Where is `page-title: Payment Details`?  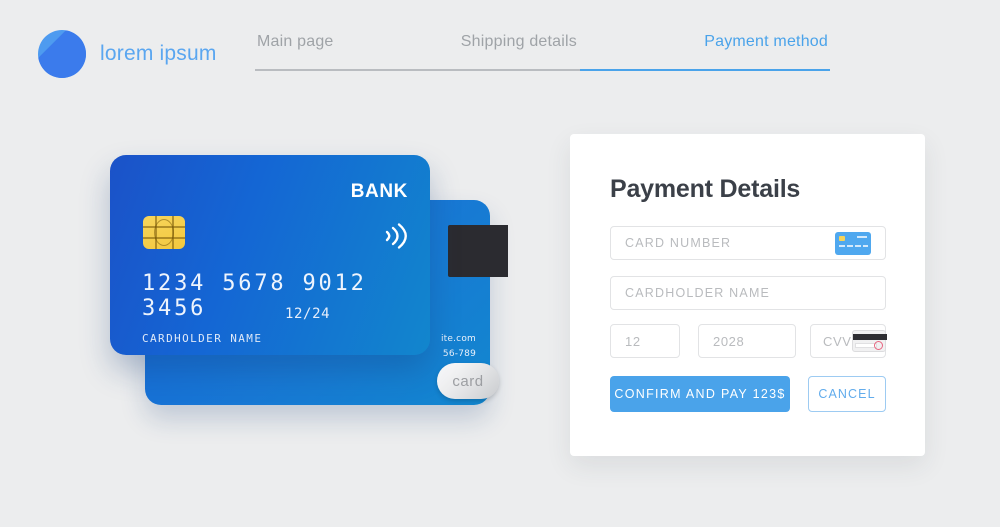 page-title: Payment Details is located at coordinates (705, 189).